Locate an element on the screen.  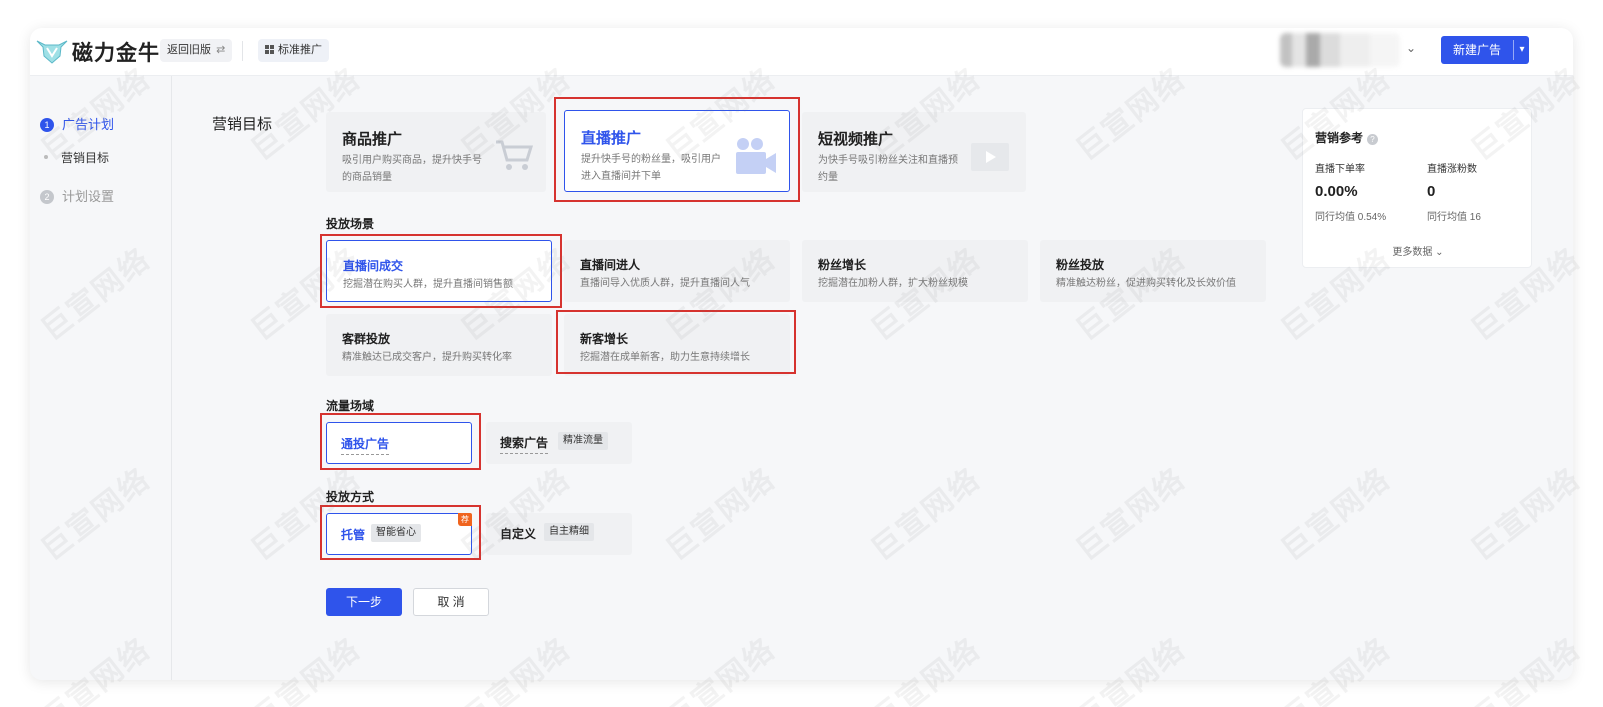
metric-value: 0.00% is located at coordinates (1336, 191).